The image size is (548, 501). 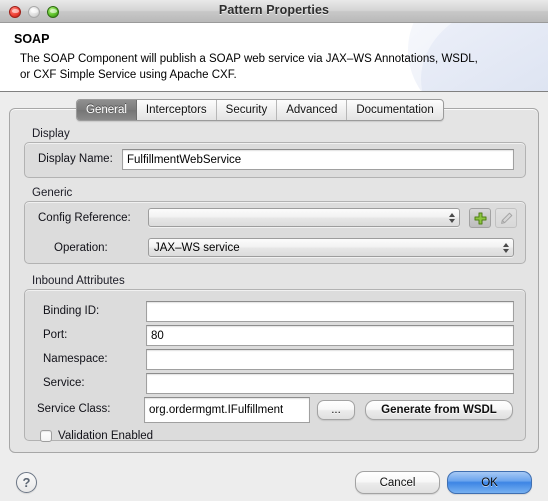 What do you see at coordinates (81, 248) in the screenshot?
I see `operation-label: Operation:` at bounding box center [81, 248].